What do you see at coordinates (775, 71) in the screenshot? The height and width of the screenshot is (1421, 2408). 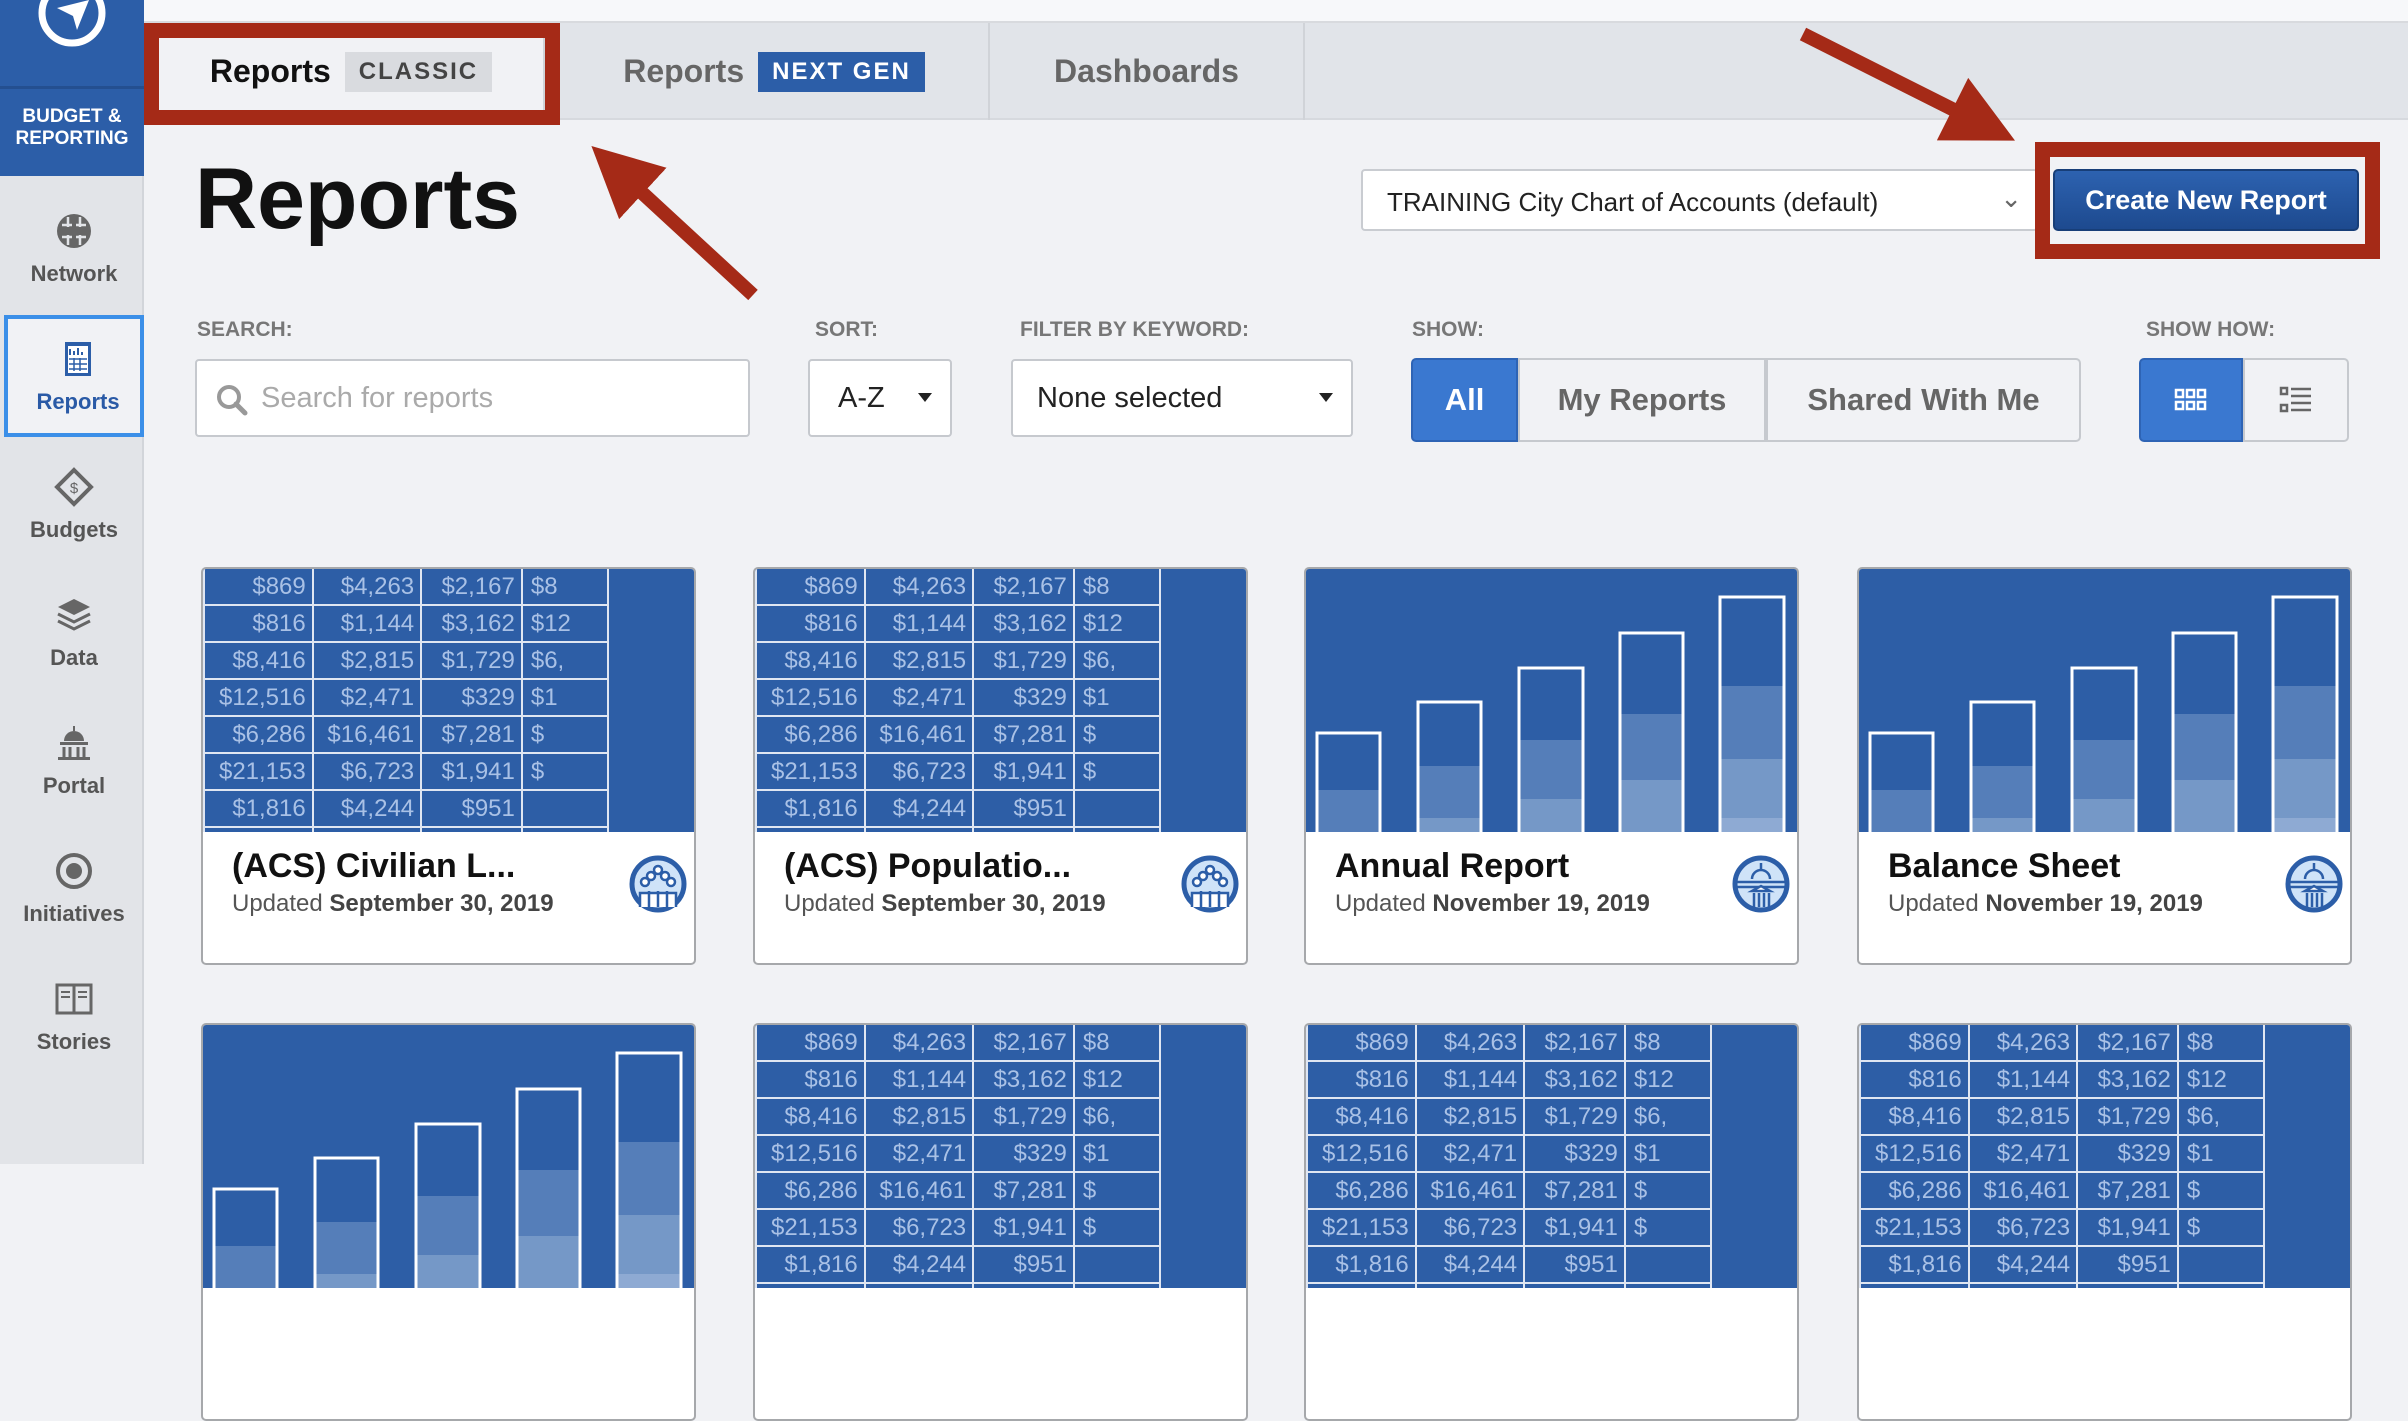 I see `tab-reports-next-gen: Reports NEXT GEN` at bounding box center [775, 71].